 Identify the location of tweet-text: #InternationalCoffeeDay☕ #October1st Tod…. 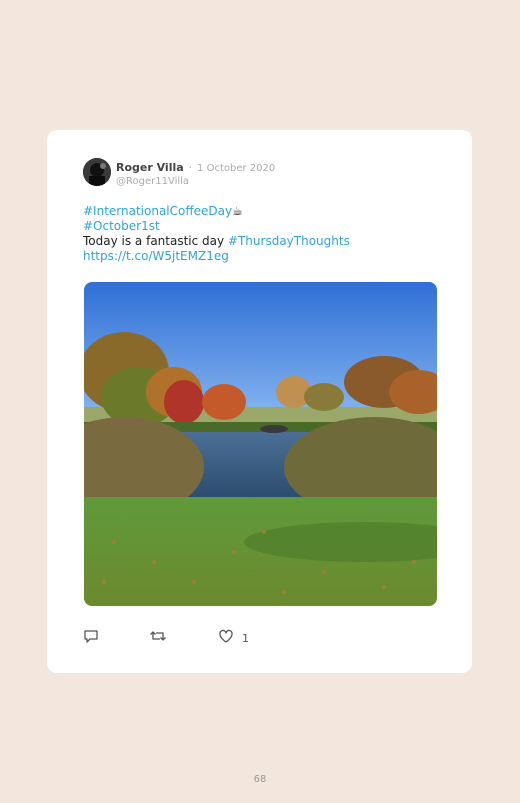
(216, 234).